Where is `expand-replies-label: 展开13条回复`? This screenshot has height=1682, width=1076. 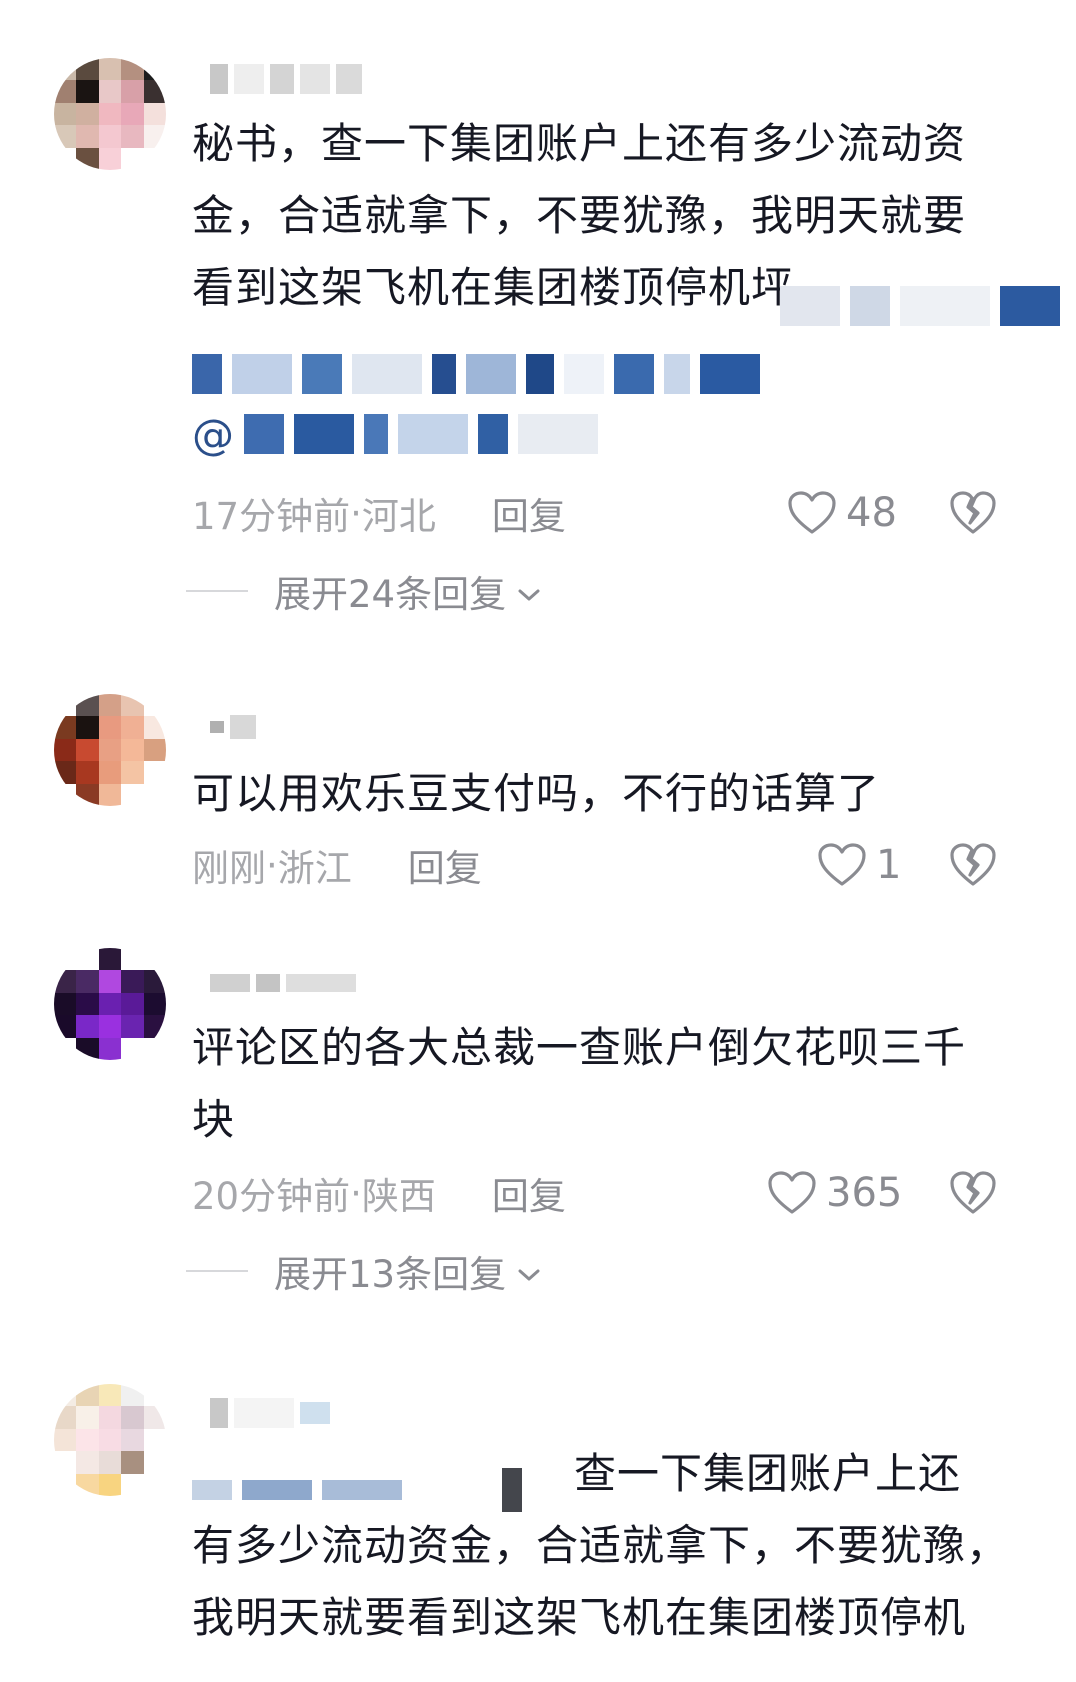
expand-replies-label: 展开13条回复 is located at coordinates (390, 1274).